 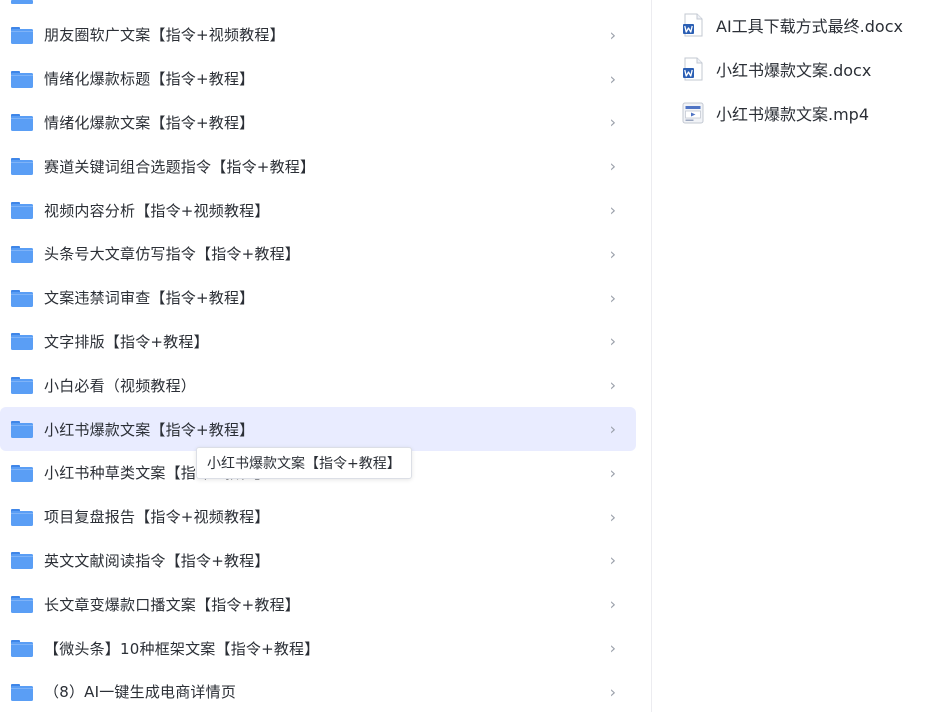 I want to click on folder-label: 小红书爆款文案【指令+教程】, so click(x=149, y=429).